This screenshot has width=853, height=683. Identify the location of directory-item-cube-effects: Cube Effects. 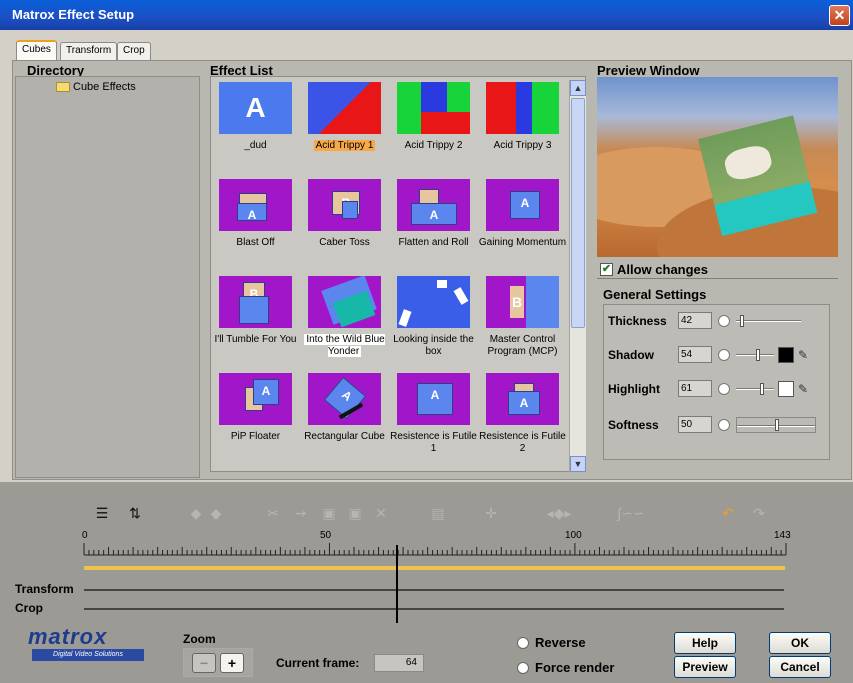
(96, 87).